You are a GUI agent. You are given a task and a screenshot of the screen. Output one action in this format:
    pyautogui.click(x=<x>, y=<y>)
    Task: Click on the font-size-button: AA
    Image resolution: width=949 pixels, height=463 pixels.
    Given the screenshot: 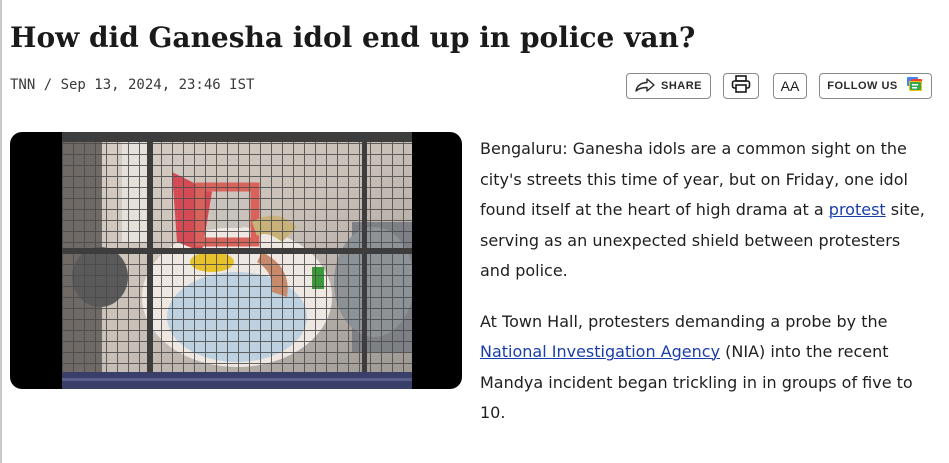 What is the action you would take?
    pyautogui.click(x=790, y=86)
    